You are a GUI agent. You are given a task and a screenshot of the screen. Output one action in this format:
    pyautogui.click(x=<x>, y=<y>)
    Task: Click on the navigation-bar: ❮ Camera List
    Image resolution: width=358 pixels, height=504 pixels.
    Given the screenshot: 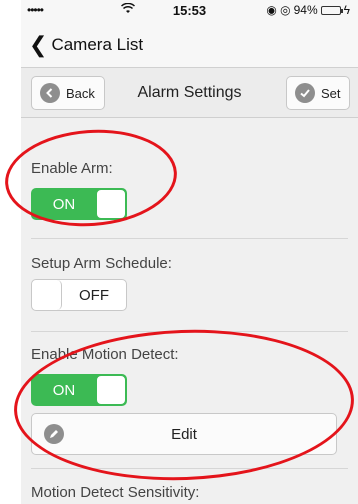 What is the action you would take?
    pyautogui.click(x=189, y=45)
    